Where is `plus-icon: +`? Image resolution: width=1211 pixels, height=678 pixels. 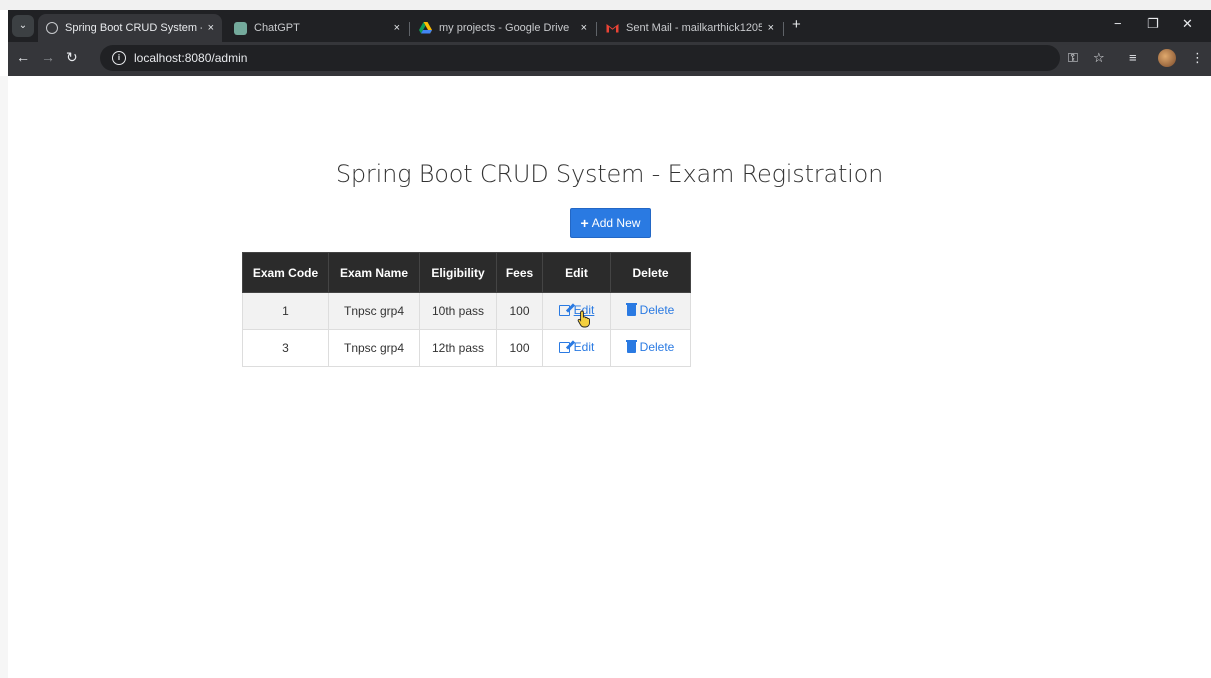
plus-icon: + is located at coordinates (584, 223).